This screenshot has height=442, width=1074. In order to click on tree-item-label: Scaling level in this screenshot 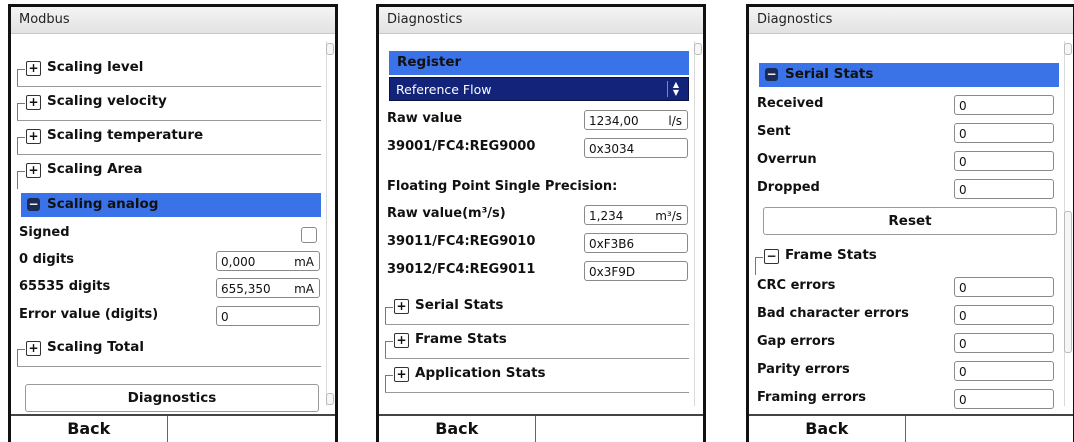, I will do `click(95, 67)`.